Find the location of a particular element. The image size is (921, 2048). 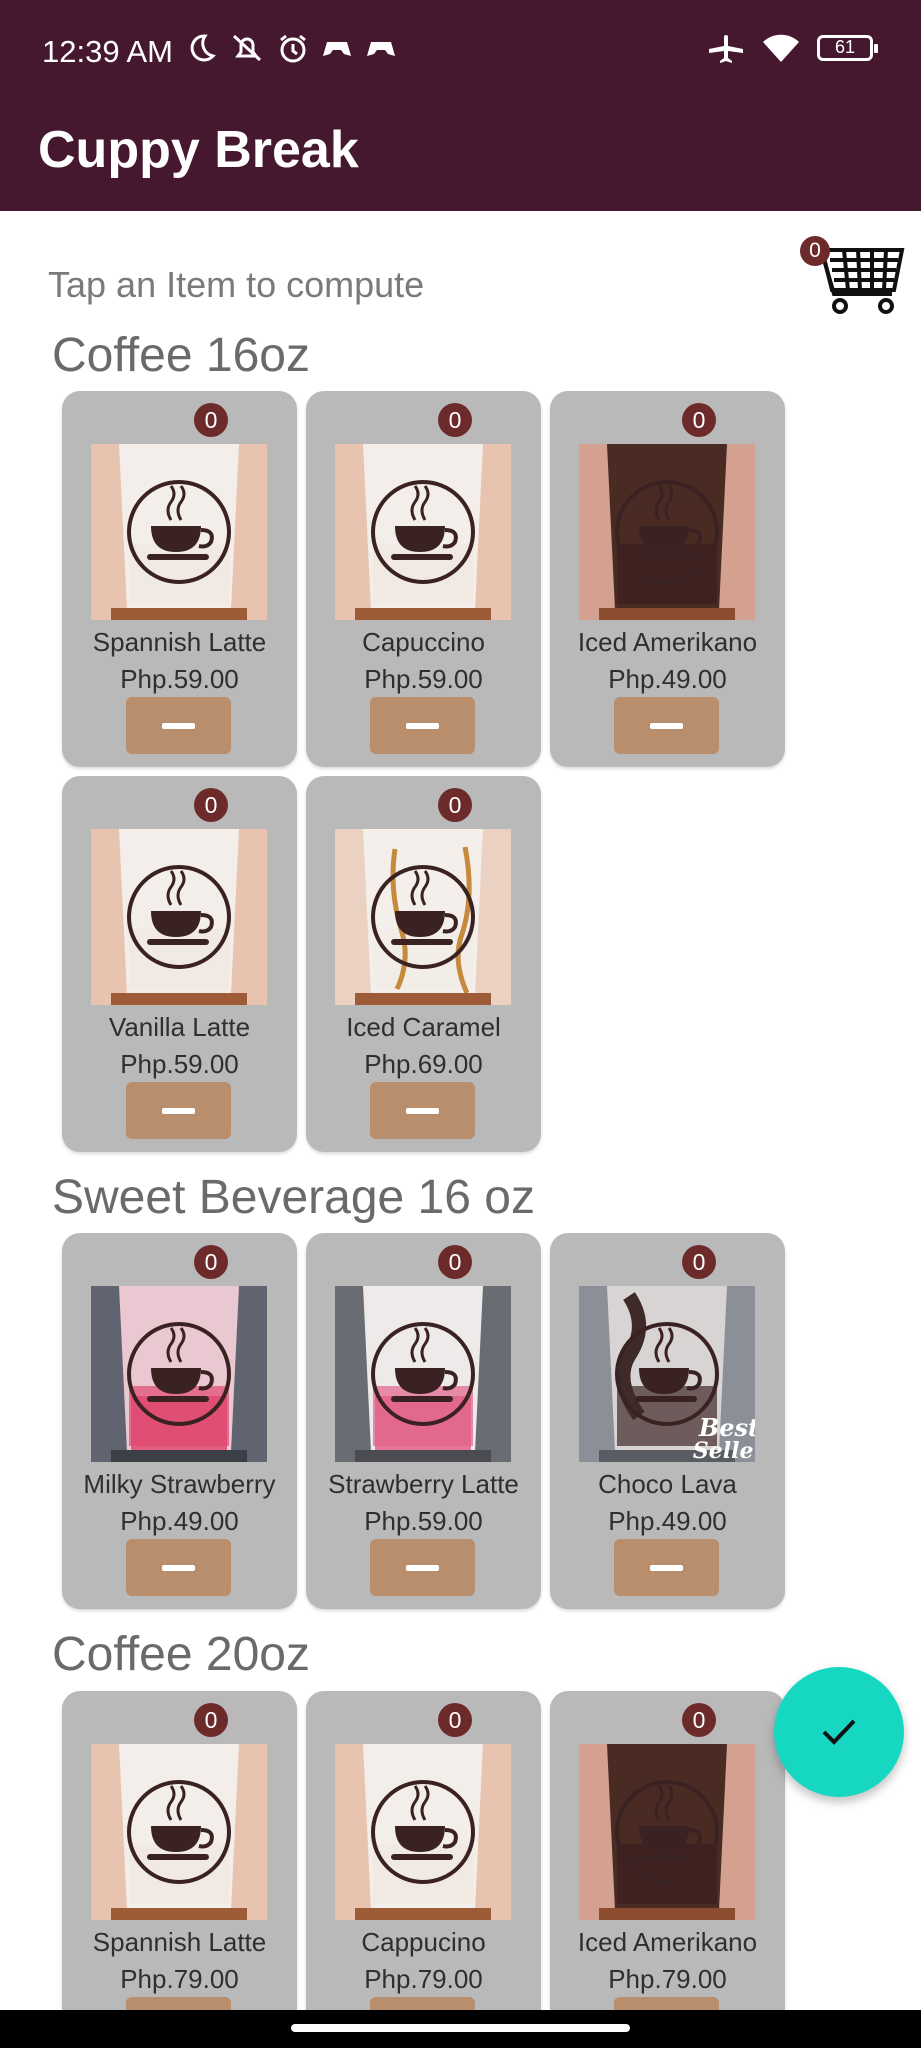

product-card: 0 Vanilla Latte Php.59.00 is located at coordinates (179, 964).